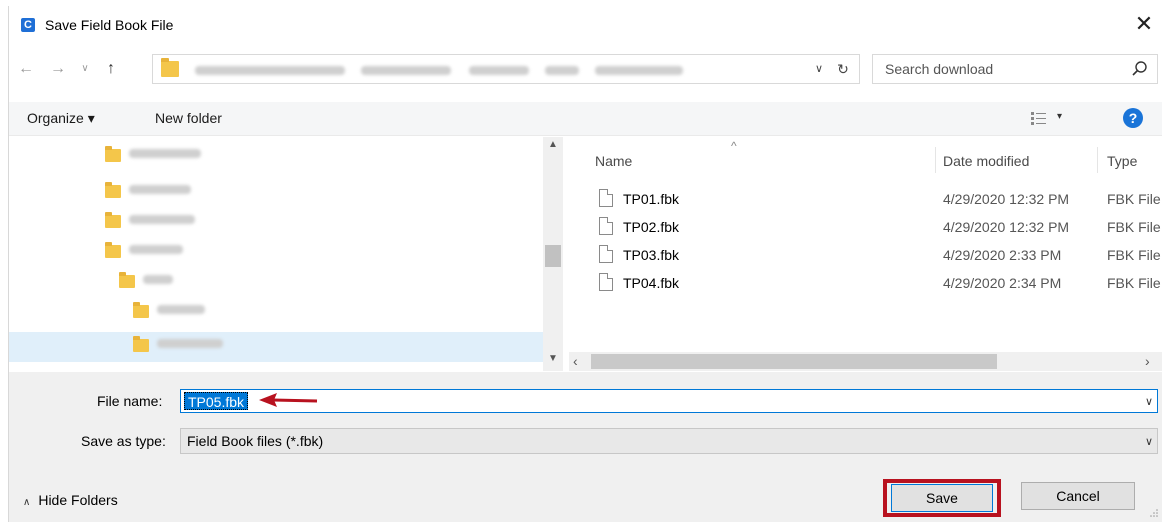 Image resolution: width=1162 pixels, height=522 pixels. What do you see at coordinates (111, 69) in the screenshot?
I see `up-arrow-icon: ↑` at bounding box center [111, 69].